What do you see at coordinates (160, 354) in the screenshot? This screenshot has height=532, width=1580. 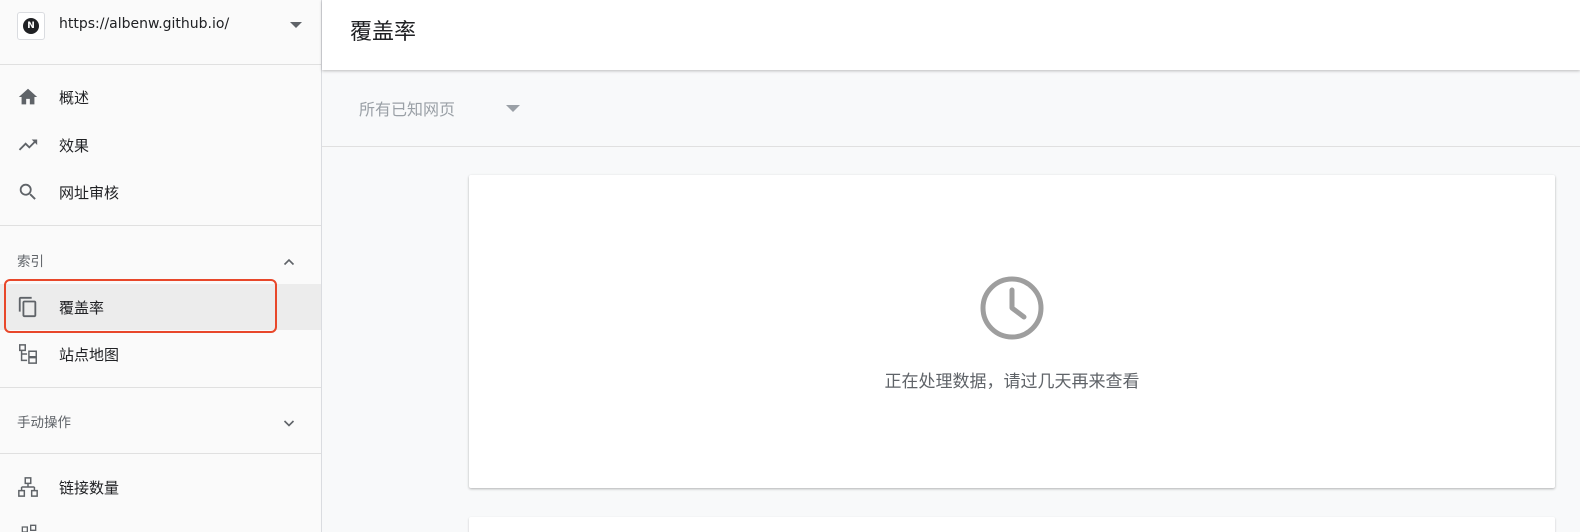 I see `sidebar-item-sitemaps: 站点地图` at bounding box center [160, 354].